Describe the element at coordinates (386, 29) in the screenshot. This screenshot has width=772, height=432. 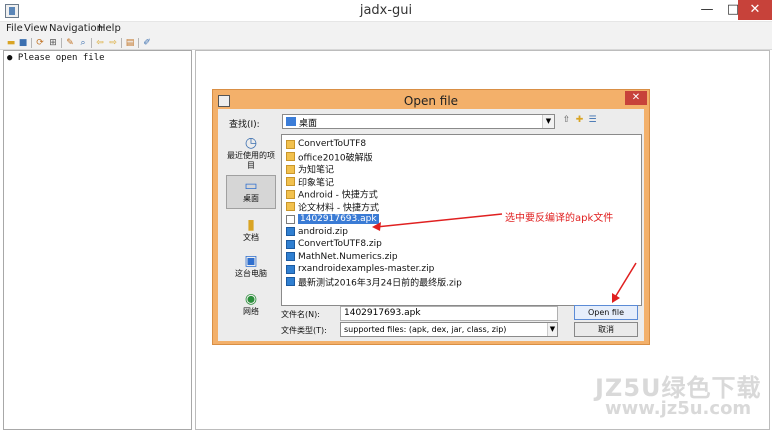
I see `menu-bar: File View Navigation Help` at that location.